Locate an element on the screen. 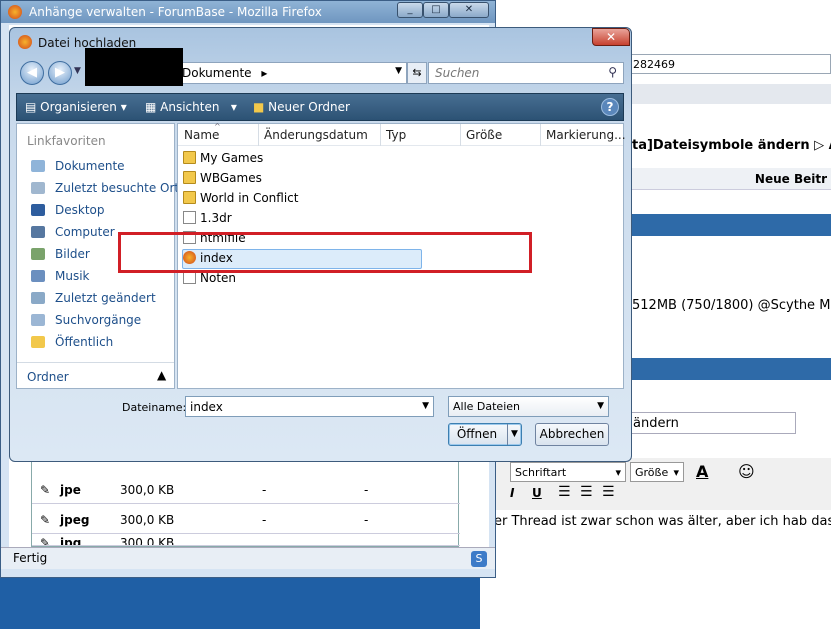 The height and width of the screenshot is (629, 831). refresh-icon: ⇆ is located at coordinates (417, 73).